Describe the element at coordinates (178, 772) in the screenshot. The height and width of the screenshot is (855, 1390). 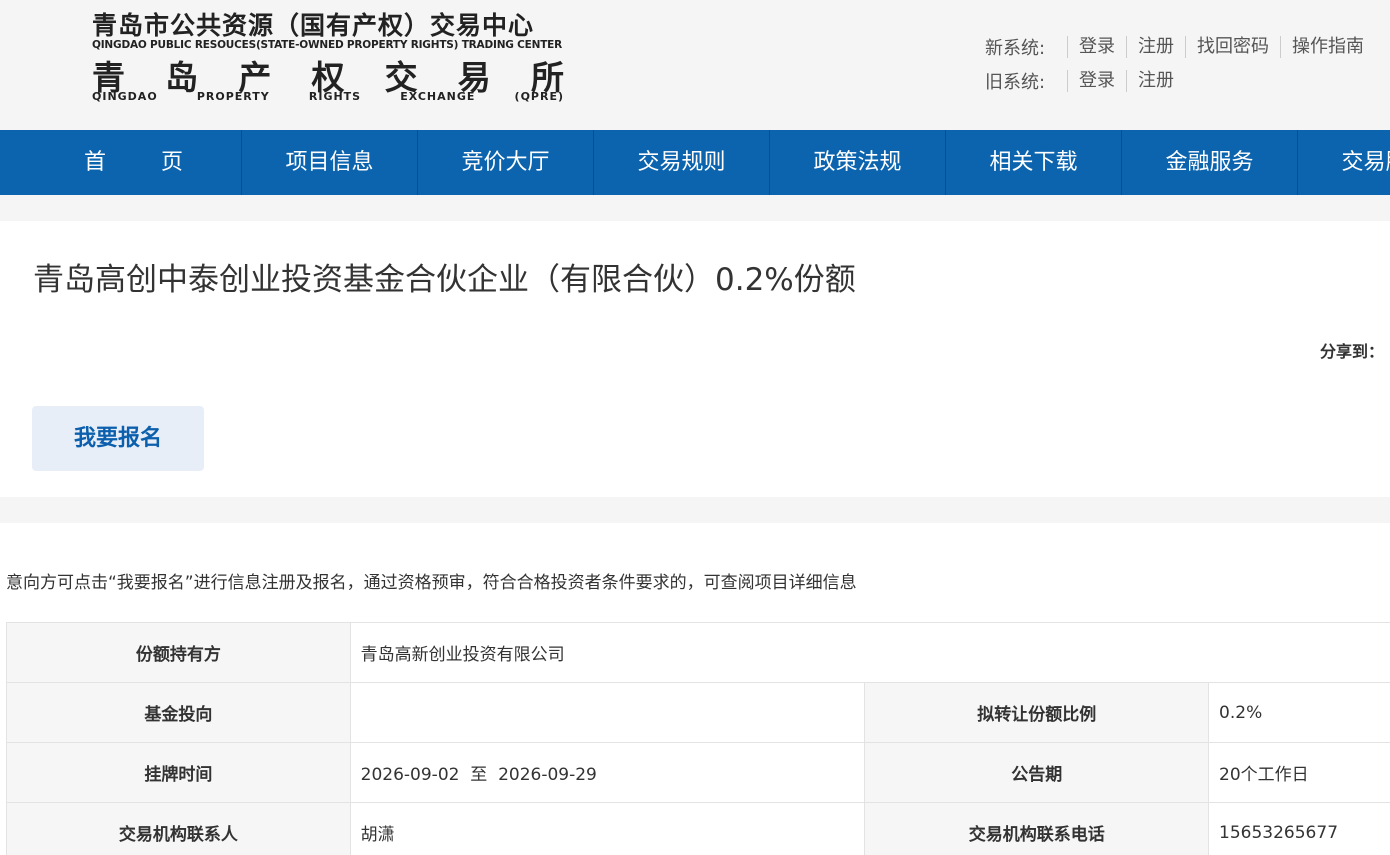
I see `listing-period-label: 挂牌时间` at that location.